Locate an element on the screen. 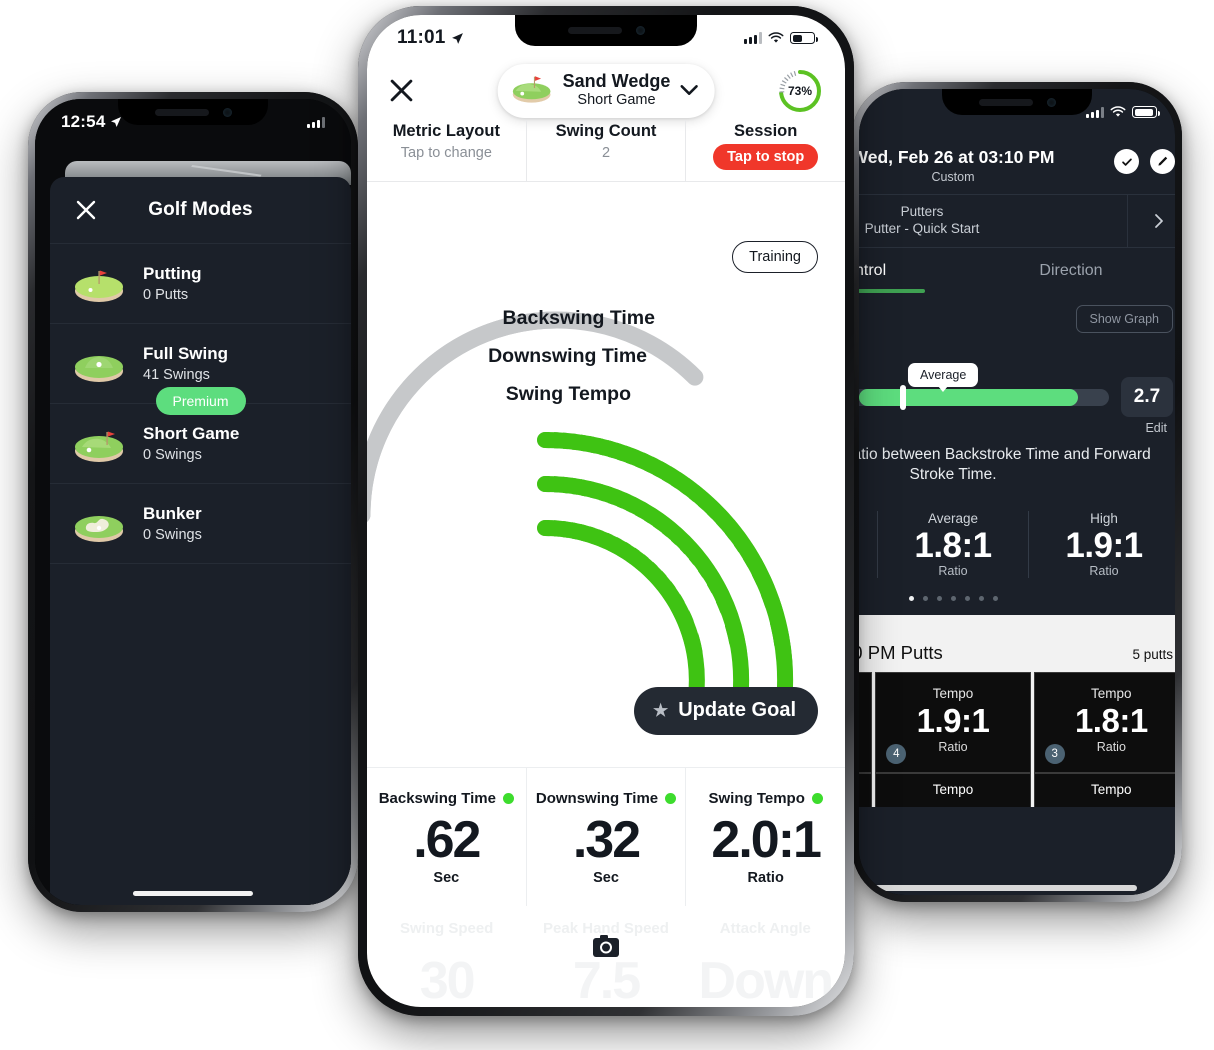 This screenshot has width=1214, height=1050. gauge-label-tempo: Swing Tempo is located at coordinates (568, 394).